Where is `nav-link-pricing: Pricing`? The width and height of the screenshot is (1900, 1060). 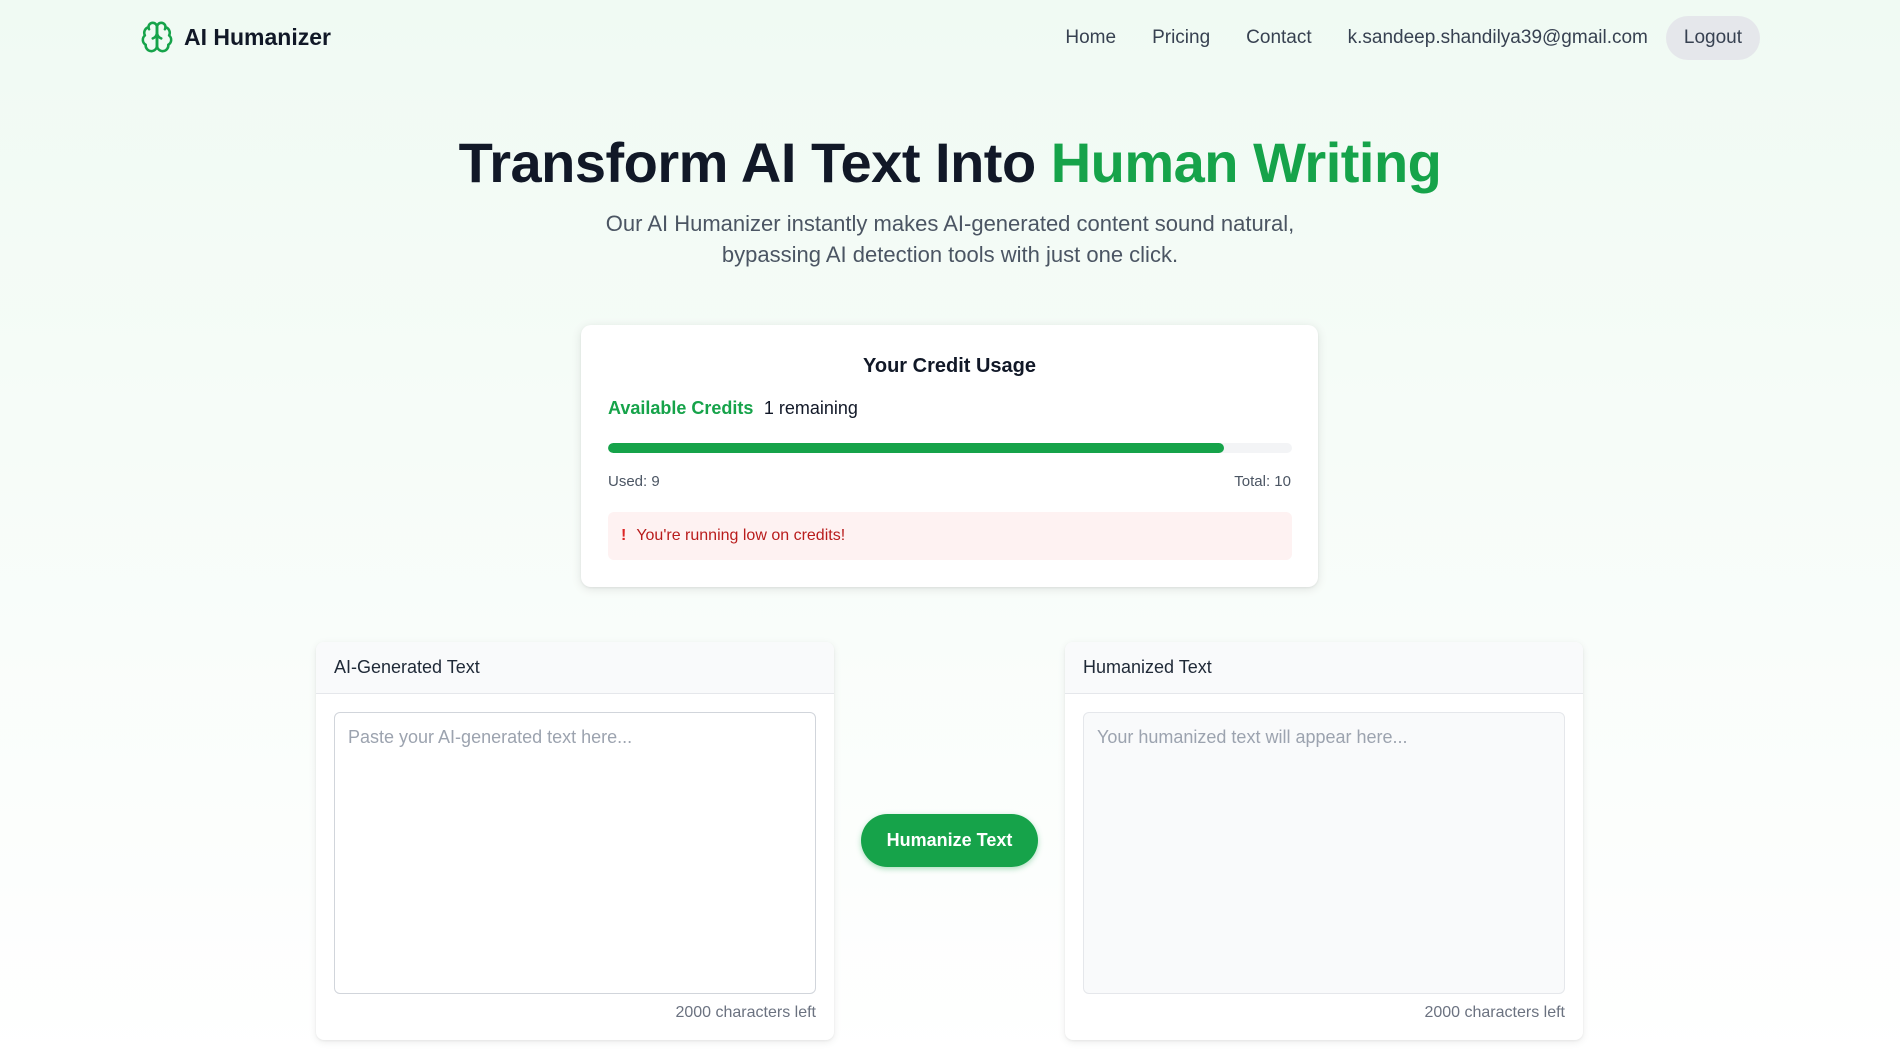 nav-link-pricing: Pricing is located at coordinates (1181, 38).